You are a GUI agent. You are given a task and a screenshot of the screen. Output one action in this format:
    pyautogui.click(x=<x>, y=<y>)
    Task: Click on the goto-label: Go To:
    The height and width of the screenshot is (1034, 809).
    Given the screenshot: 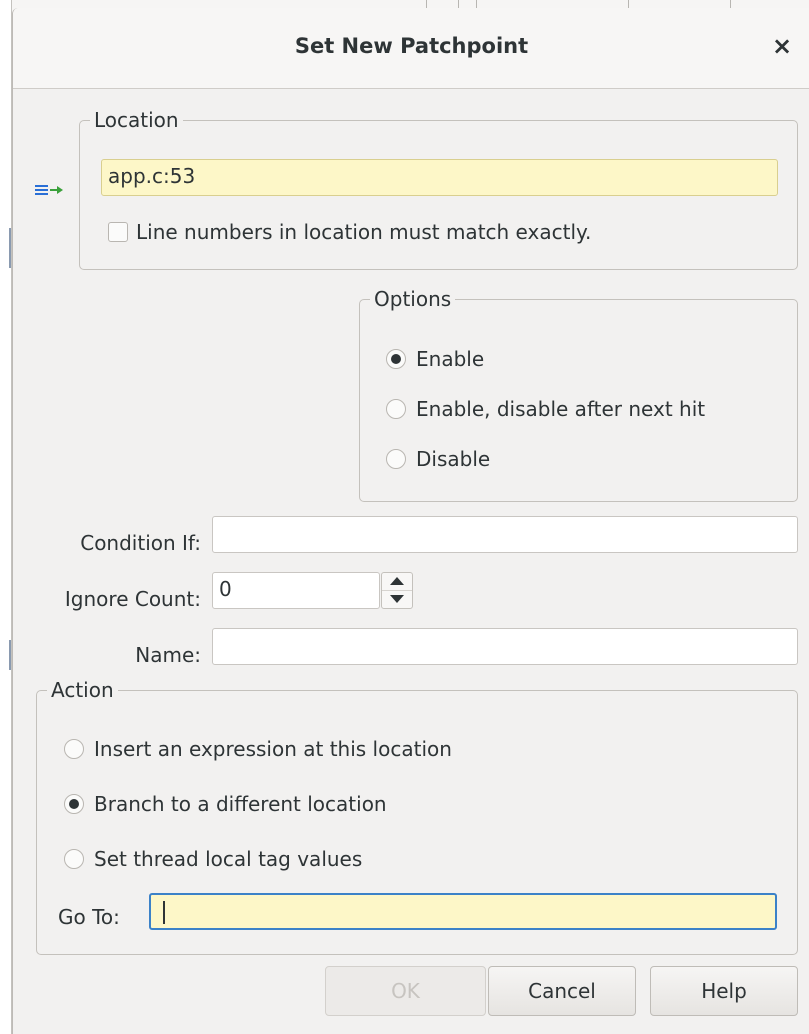 What is the action you would take?
    pyautogui.click(x=89, y=917)
    